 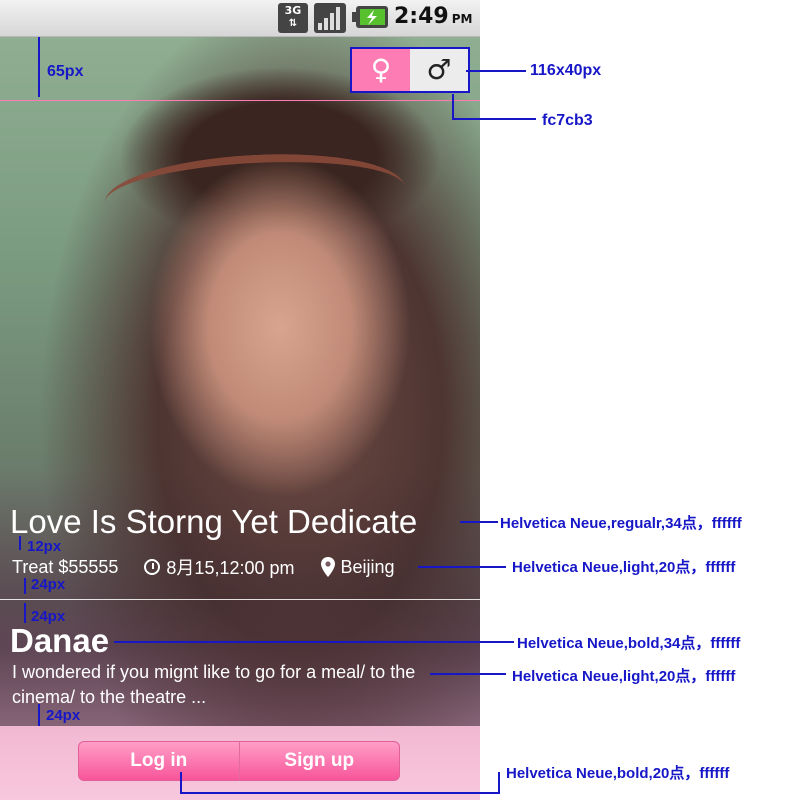 What do you see at coordinates (48, 584) in the screenshot?
I see `annotation-gap-24-a: 24px` at bounding box center [48, 584].